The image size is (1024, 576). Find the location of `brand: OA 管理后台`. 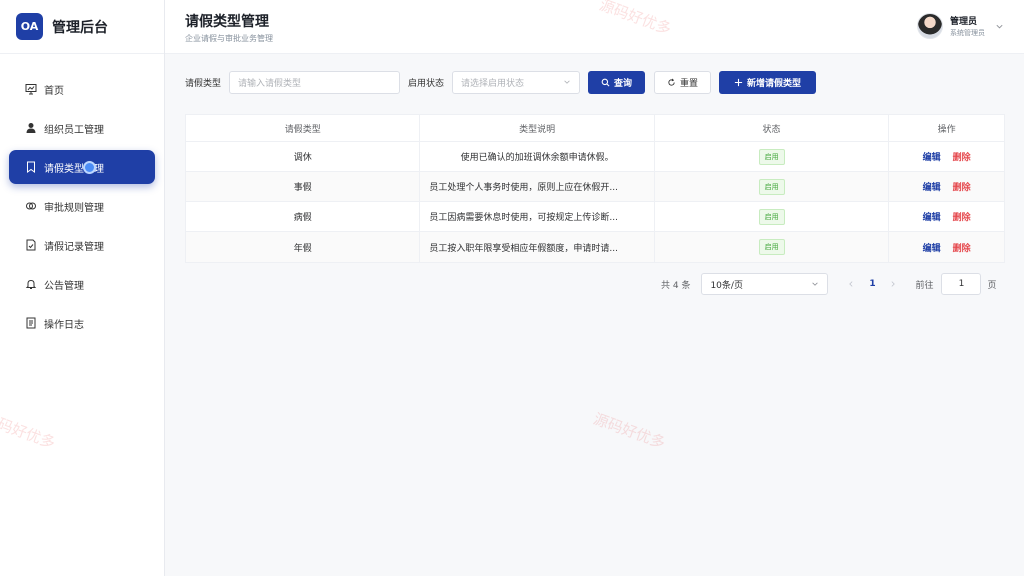

brand: OA 管理后台 is located at coordinates (82, 27).